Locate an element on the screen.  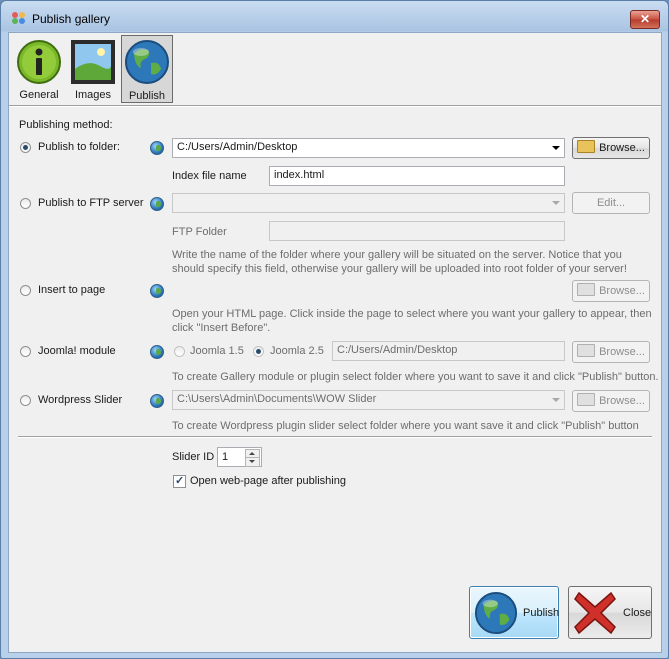
app-icon is located at coordinates (18, 18).